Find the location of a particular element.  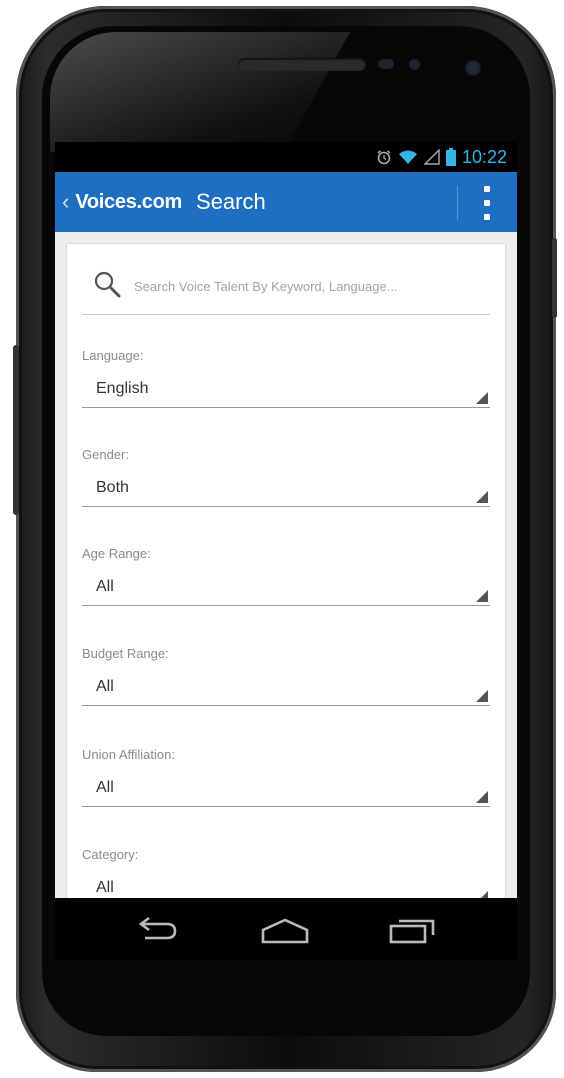

battery-icon is located at coordinates (450, 157).